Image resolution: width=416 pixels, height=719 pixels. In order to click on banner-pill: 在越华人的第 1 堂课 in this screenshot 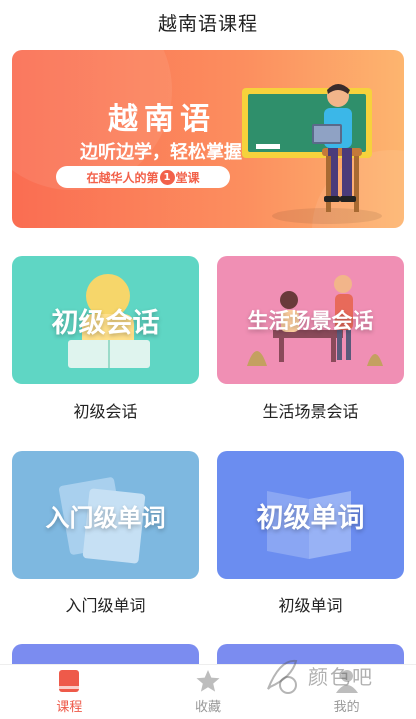, I will do `click(143, 177)`.